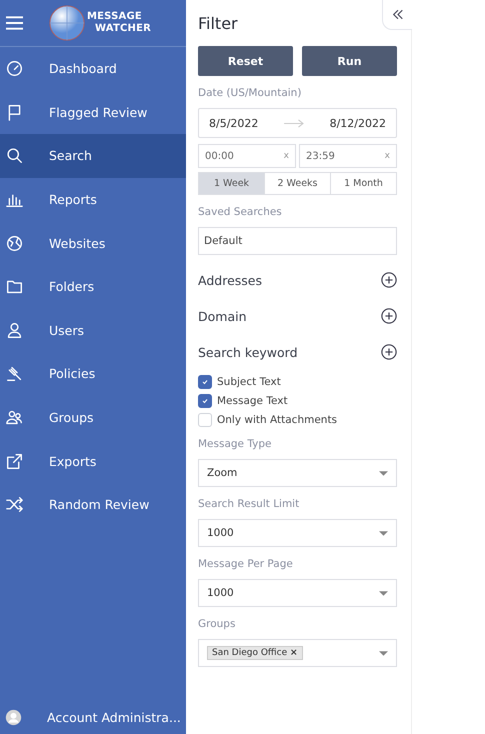 This screenshot has height=734, width=485. Describe the element at coordinates (93, 156) in the screenshot. I see `nav-item: Search` at that location.